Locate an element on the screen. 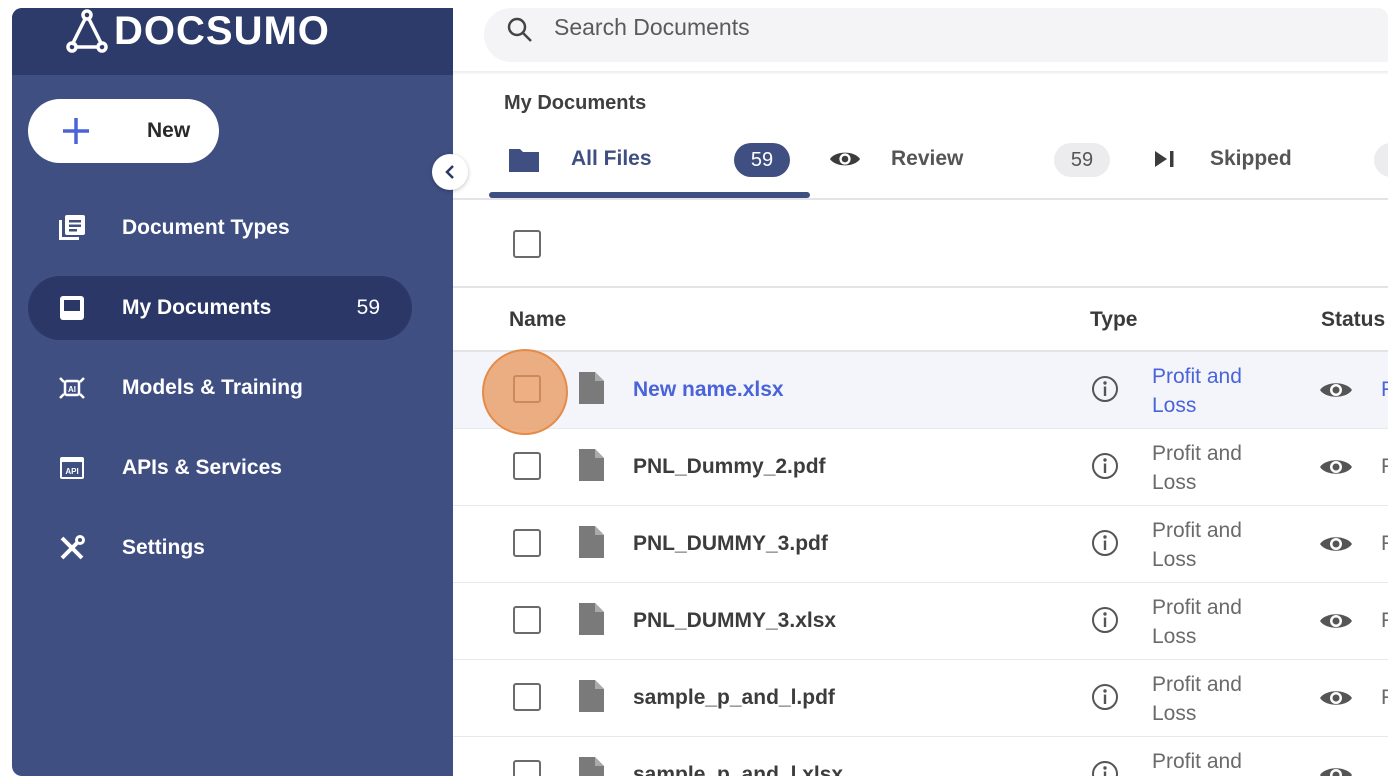 The width and height of the screenshot is (1398, 784). search-bar: Search Documents is located at coordinates (936, 35).